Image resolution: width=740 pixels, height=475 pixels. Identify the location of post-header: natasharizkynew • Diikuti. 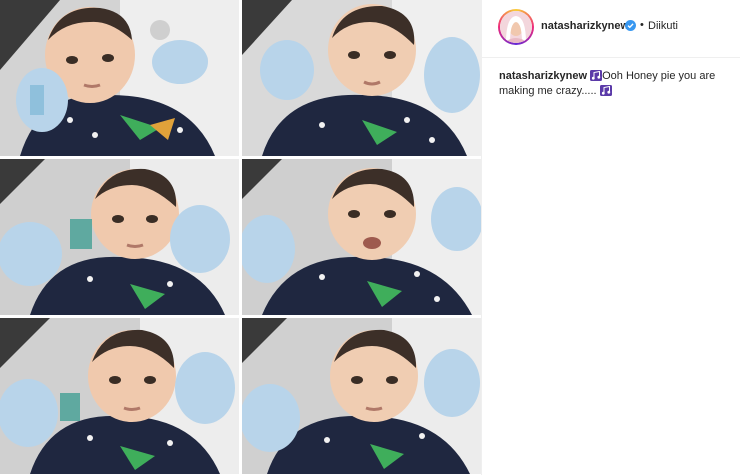
(611, 29).